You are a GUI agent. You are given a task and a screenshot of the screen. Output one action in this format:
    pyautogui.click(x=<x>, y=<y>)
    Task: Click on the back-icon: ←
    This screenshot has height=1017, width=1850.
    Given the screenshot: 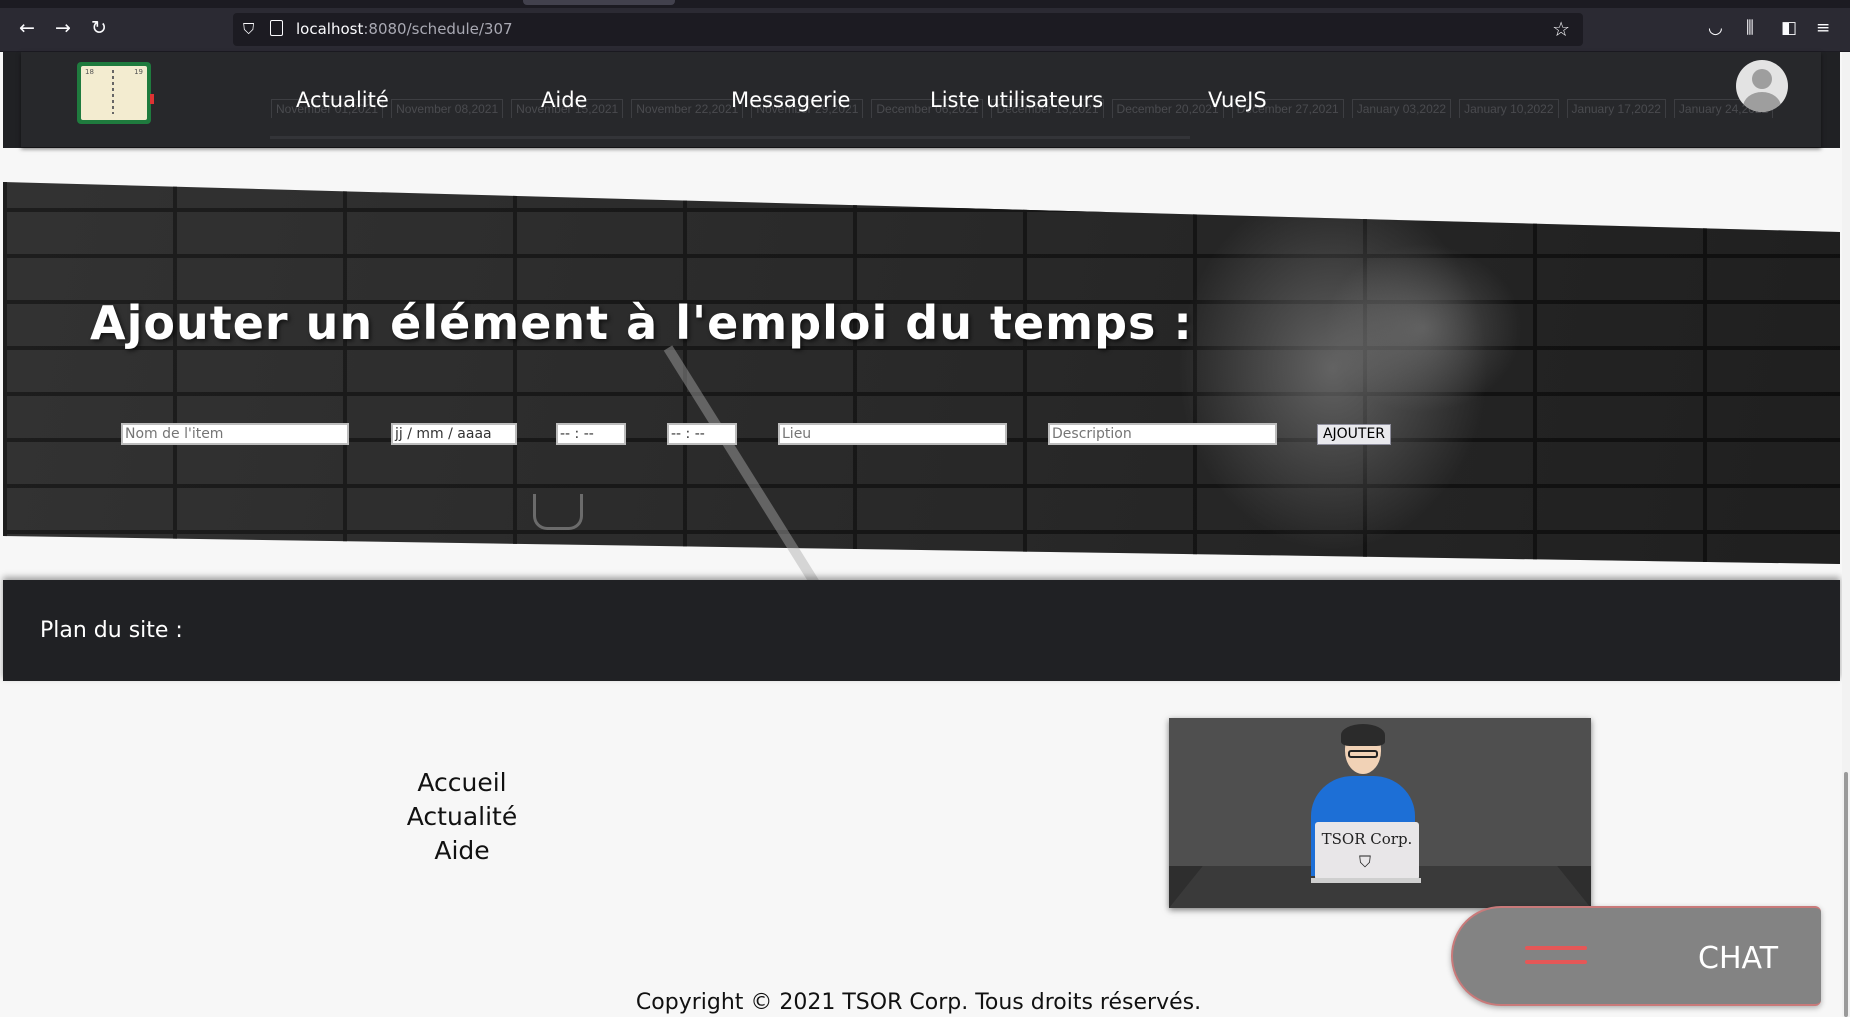 What is the action you would take?
    pyautogui.click(x=27, y=28)
    